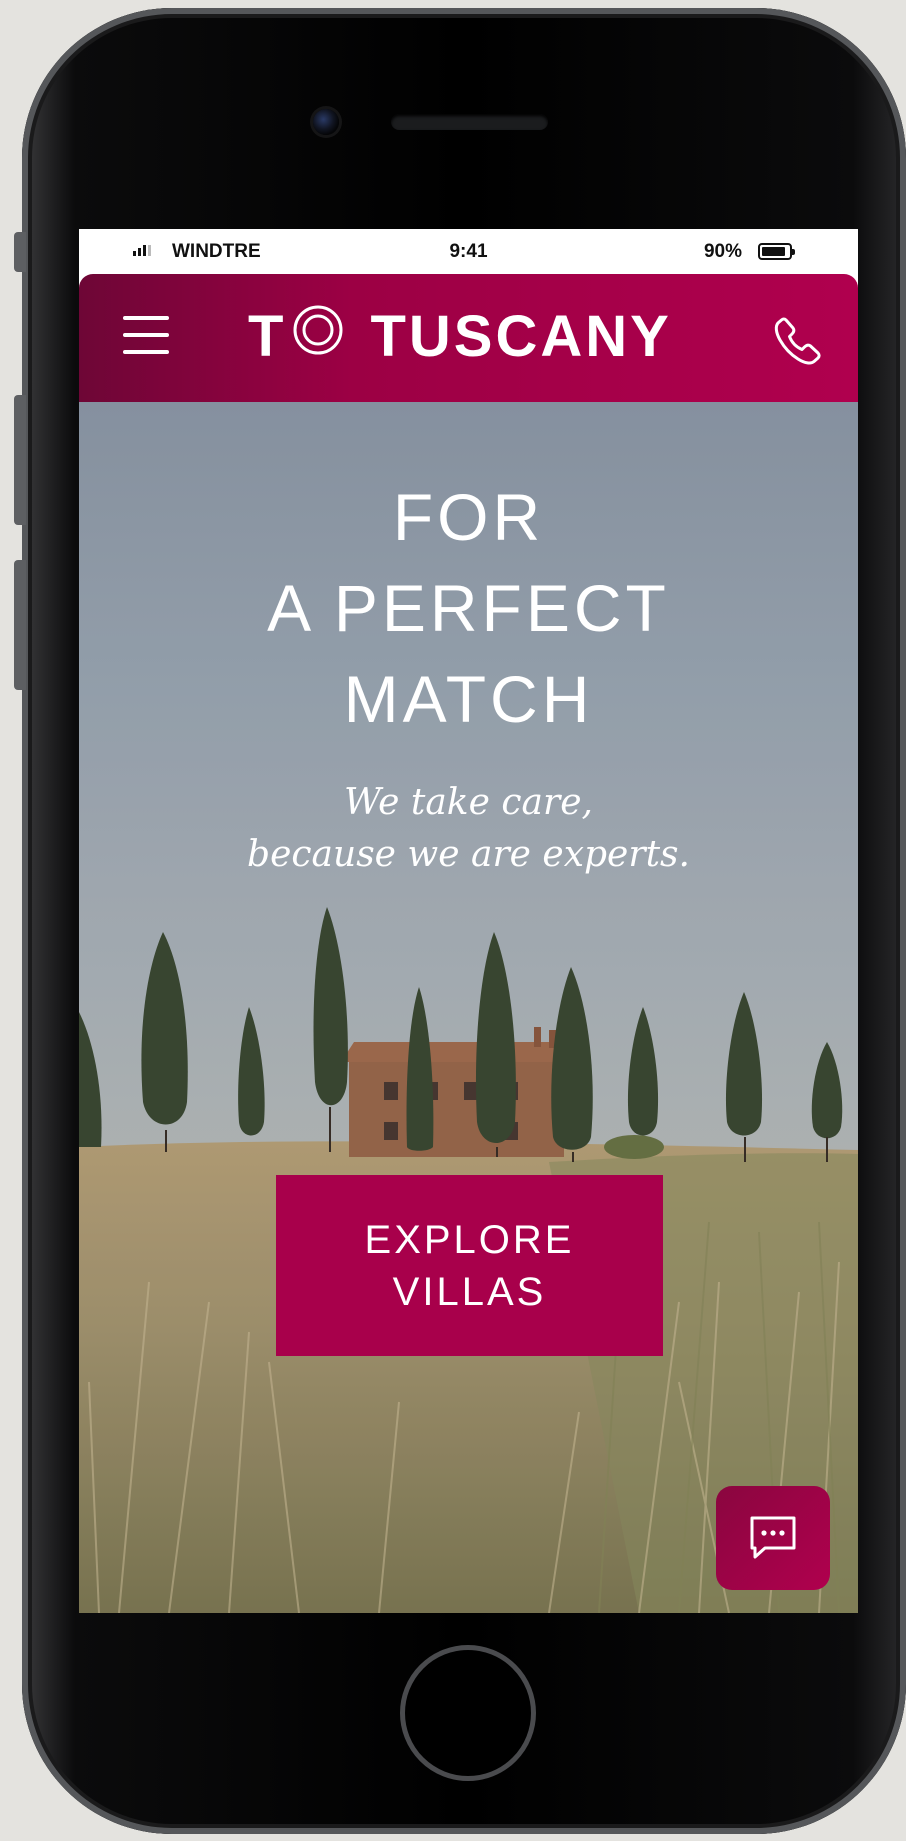  What do you see at coordinates (267, 336) in the screenshot?
I see `logo-prefix: T` at bounding box center [267, 336].